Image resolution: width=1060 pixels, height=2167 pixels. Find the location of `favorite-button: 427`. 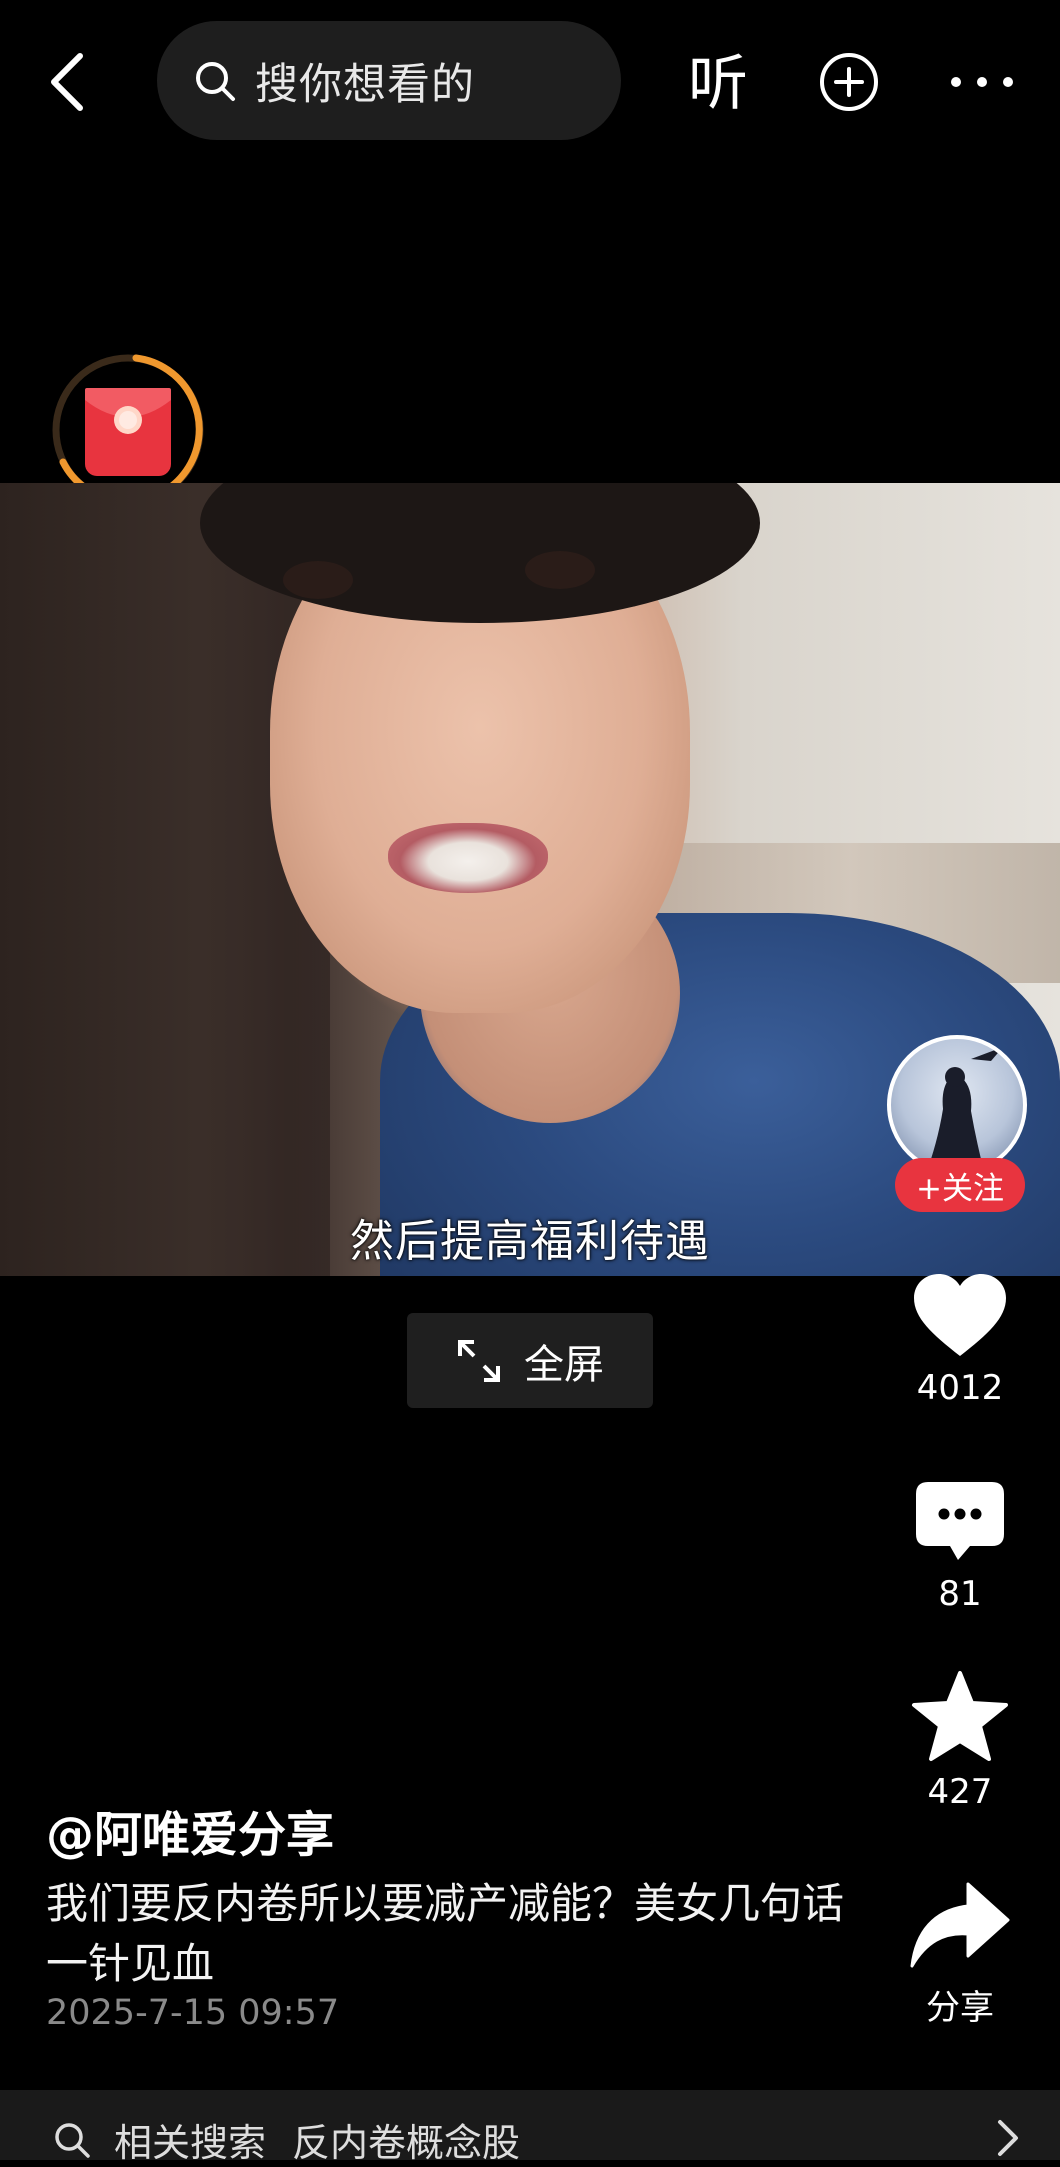

favorite-button: 427 is located at coordinates (960, 1741).